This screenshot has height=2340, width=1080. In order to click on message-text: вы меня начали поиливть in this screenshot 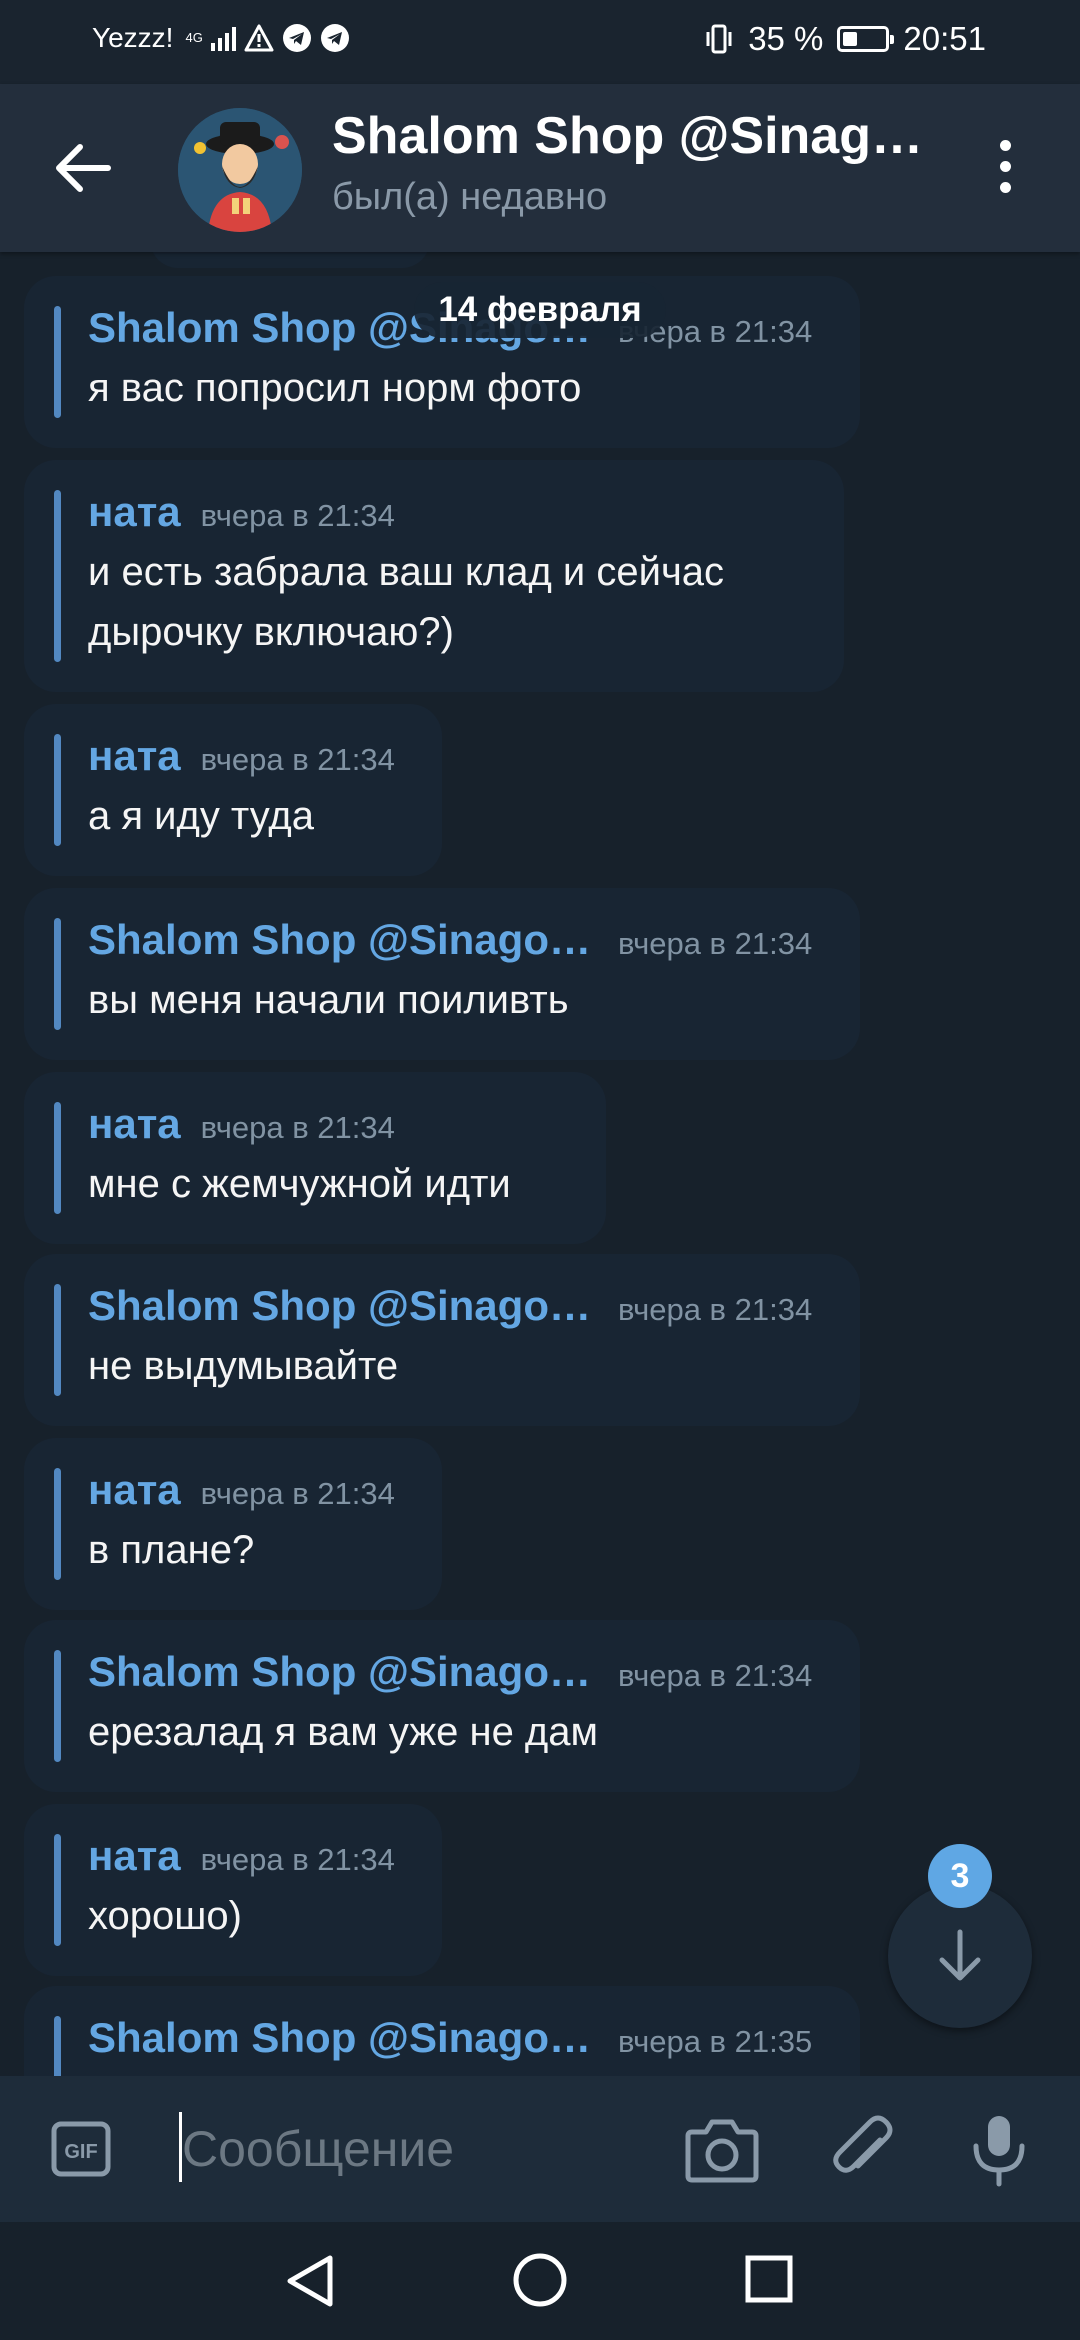, I will do `click(328, 1000)`.